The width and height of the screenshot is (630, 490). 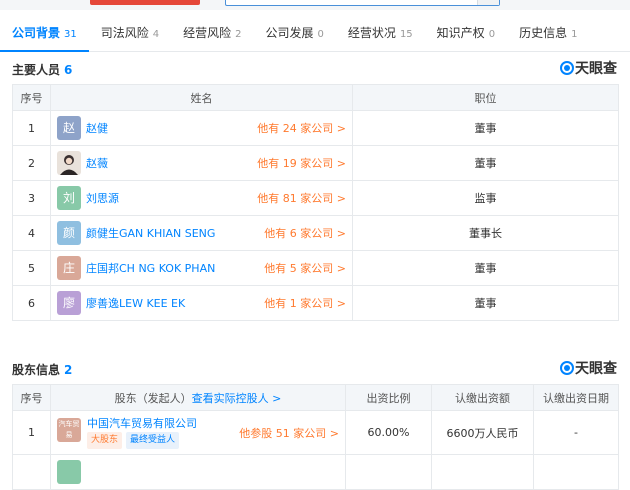 I want to click on company-logo: 汽车贸易, so click(x=69, y=430).